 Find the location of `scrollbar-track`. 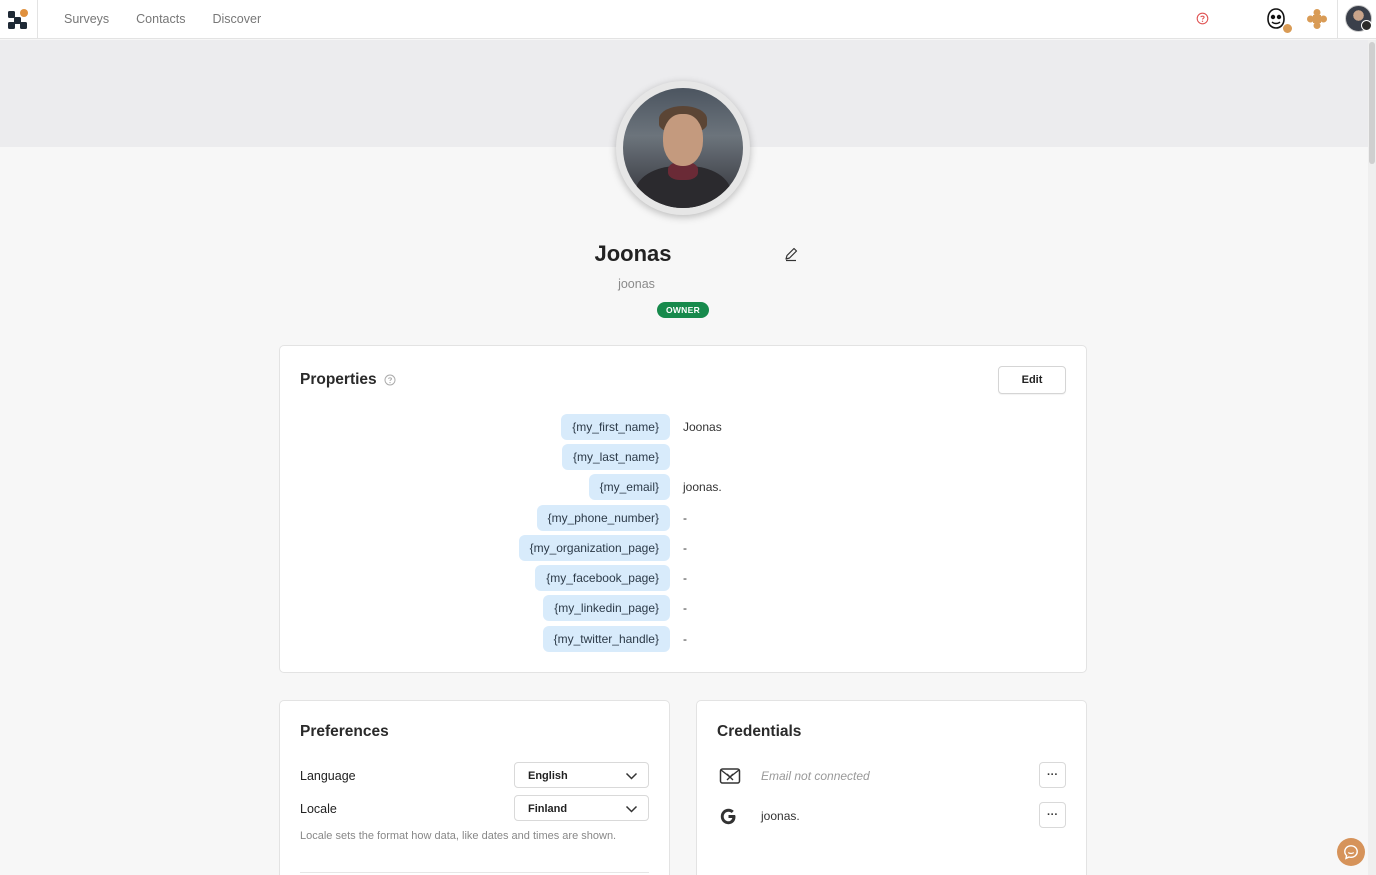

scrollbar-track is located at coordinates (1372, 457).